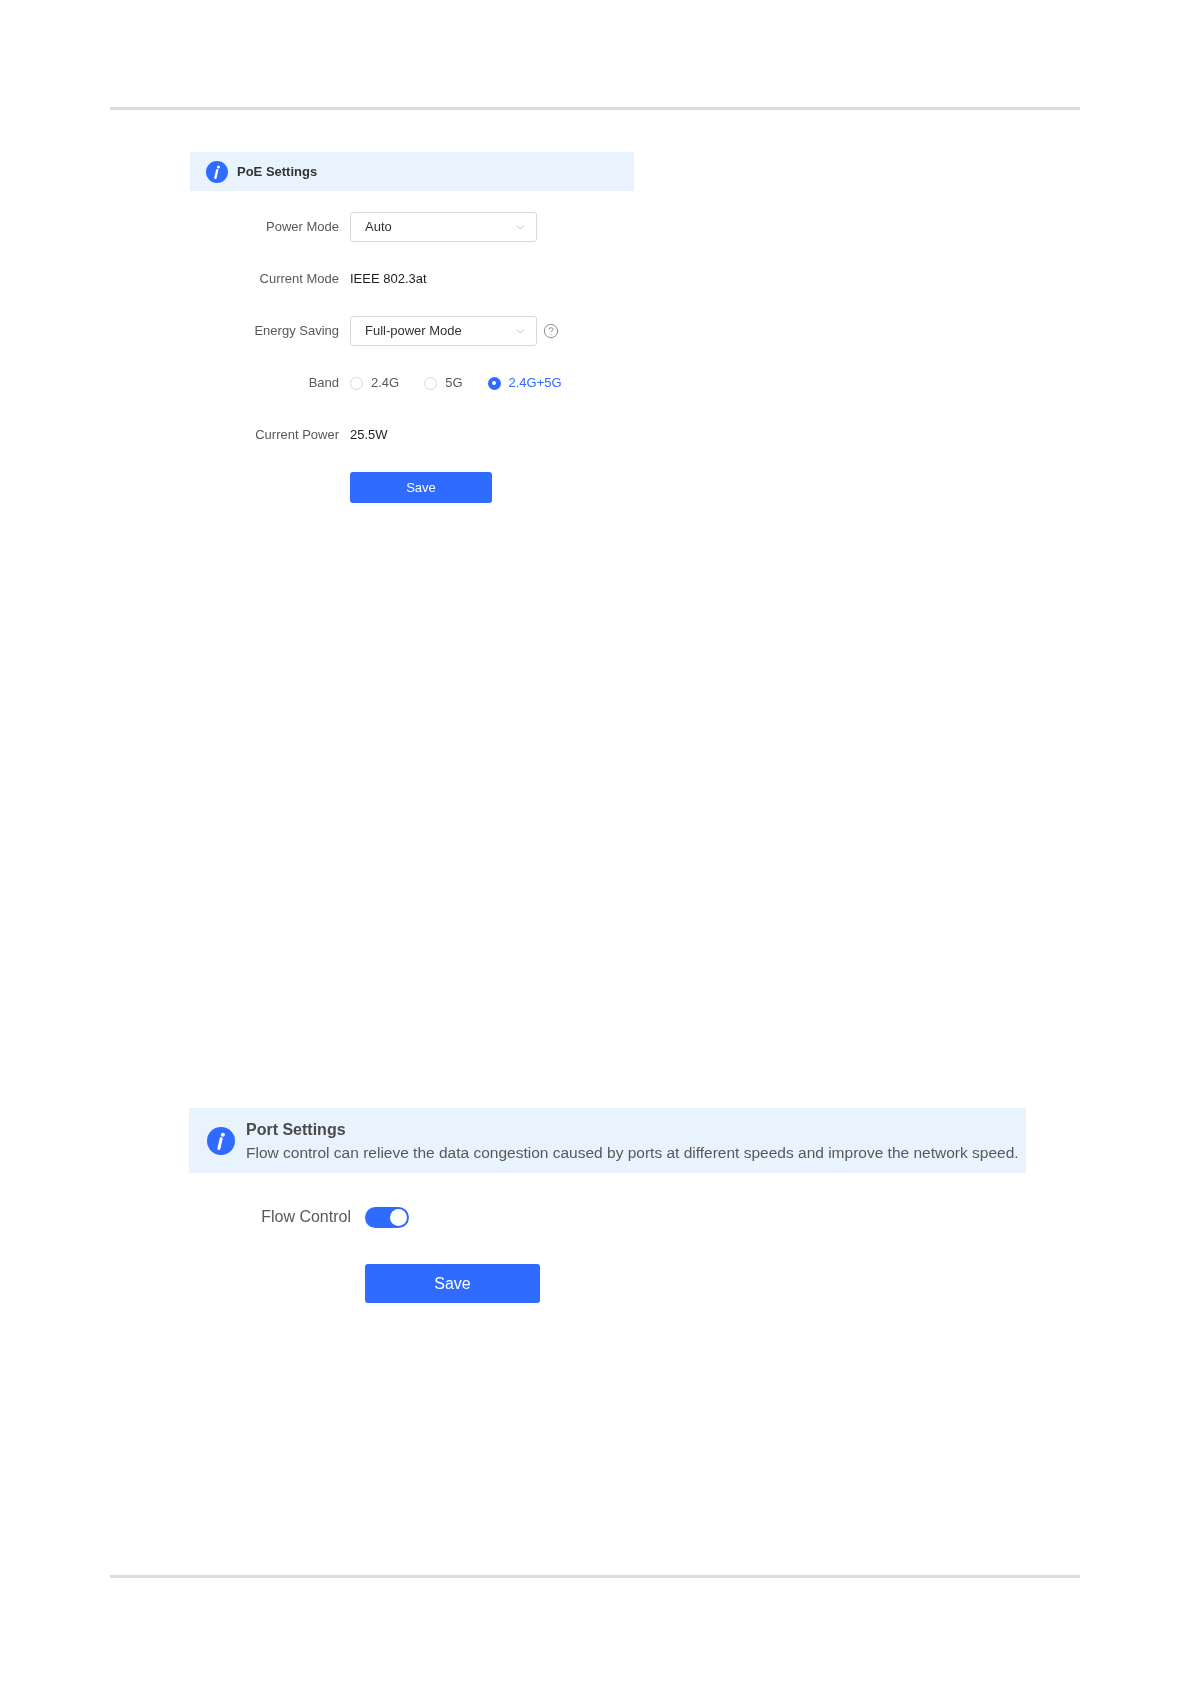 The image size is (1191, 1684). I want to click on section-title: Port Settings, so click(296, 1129).